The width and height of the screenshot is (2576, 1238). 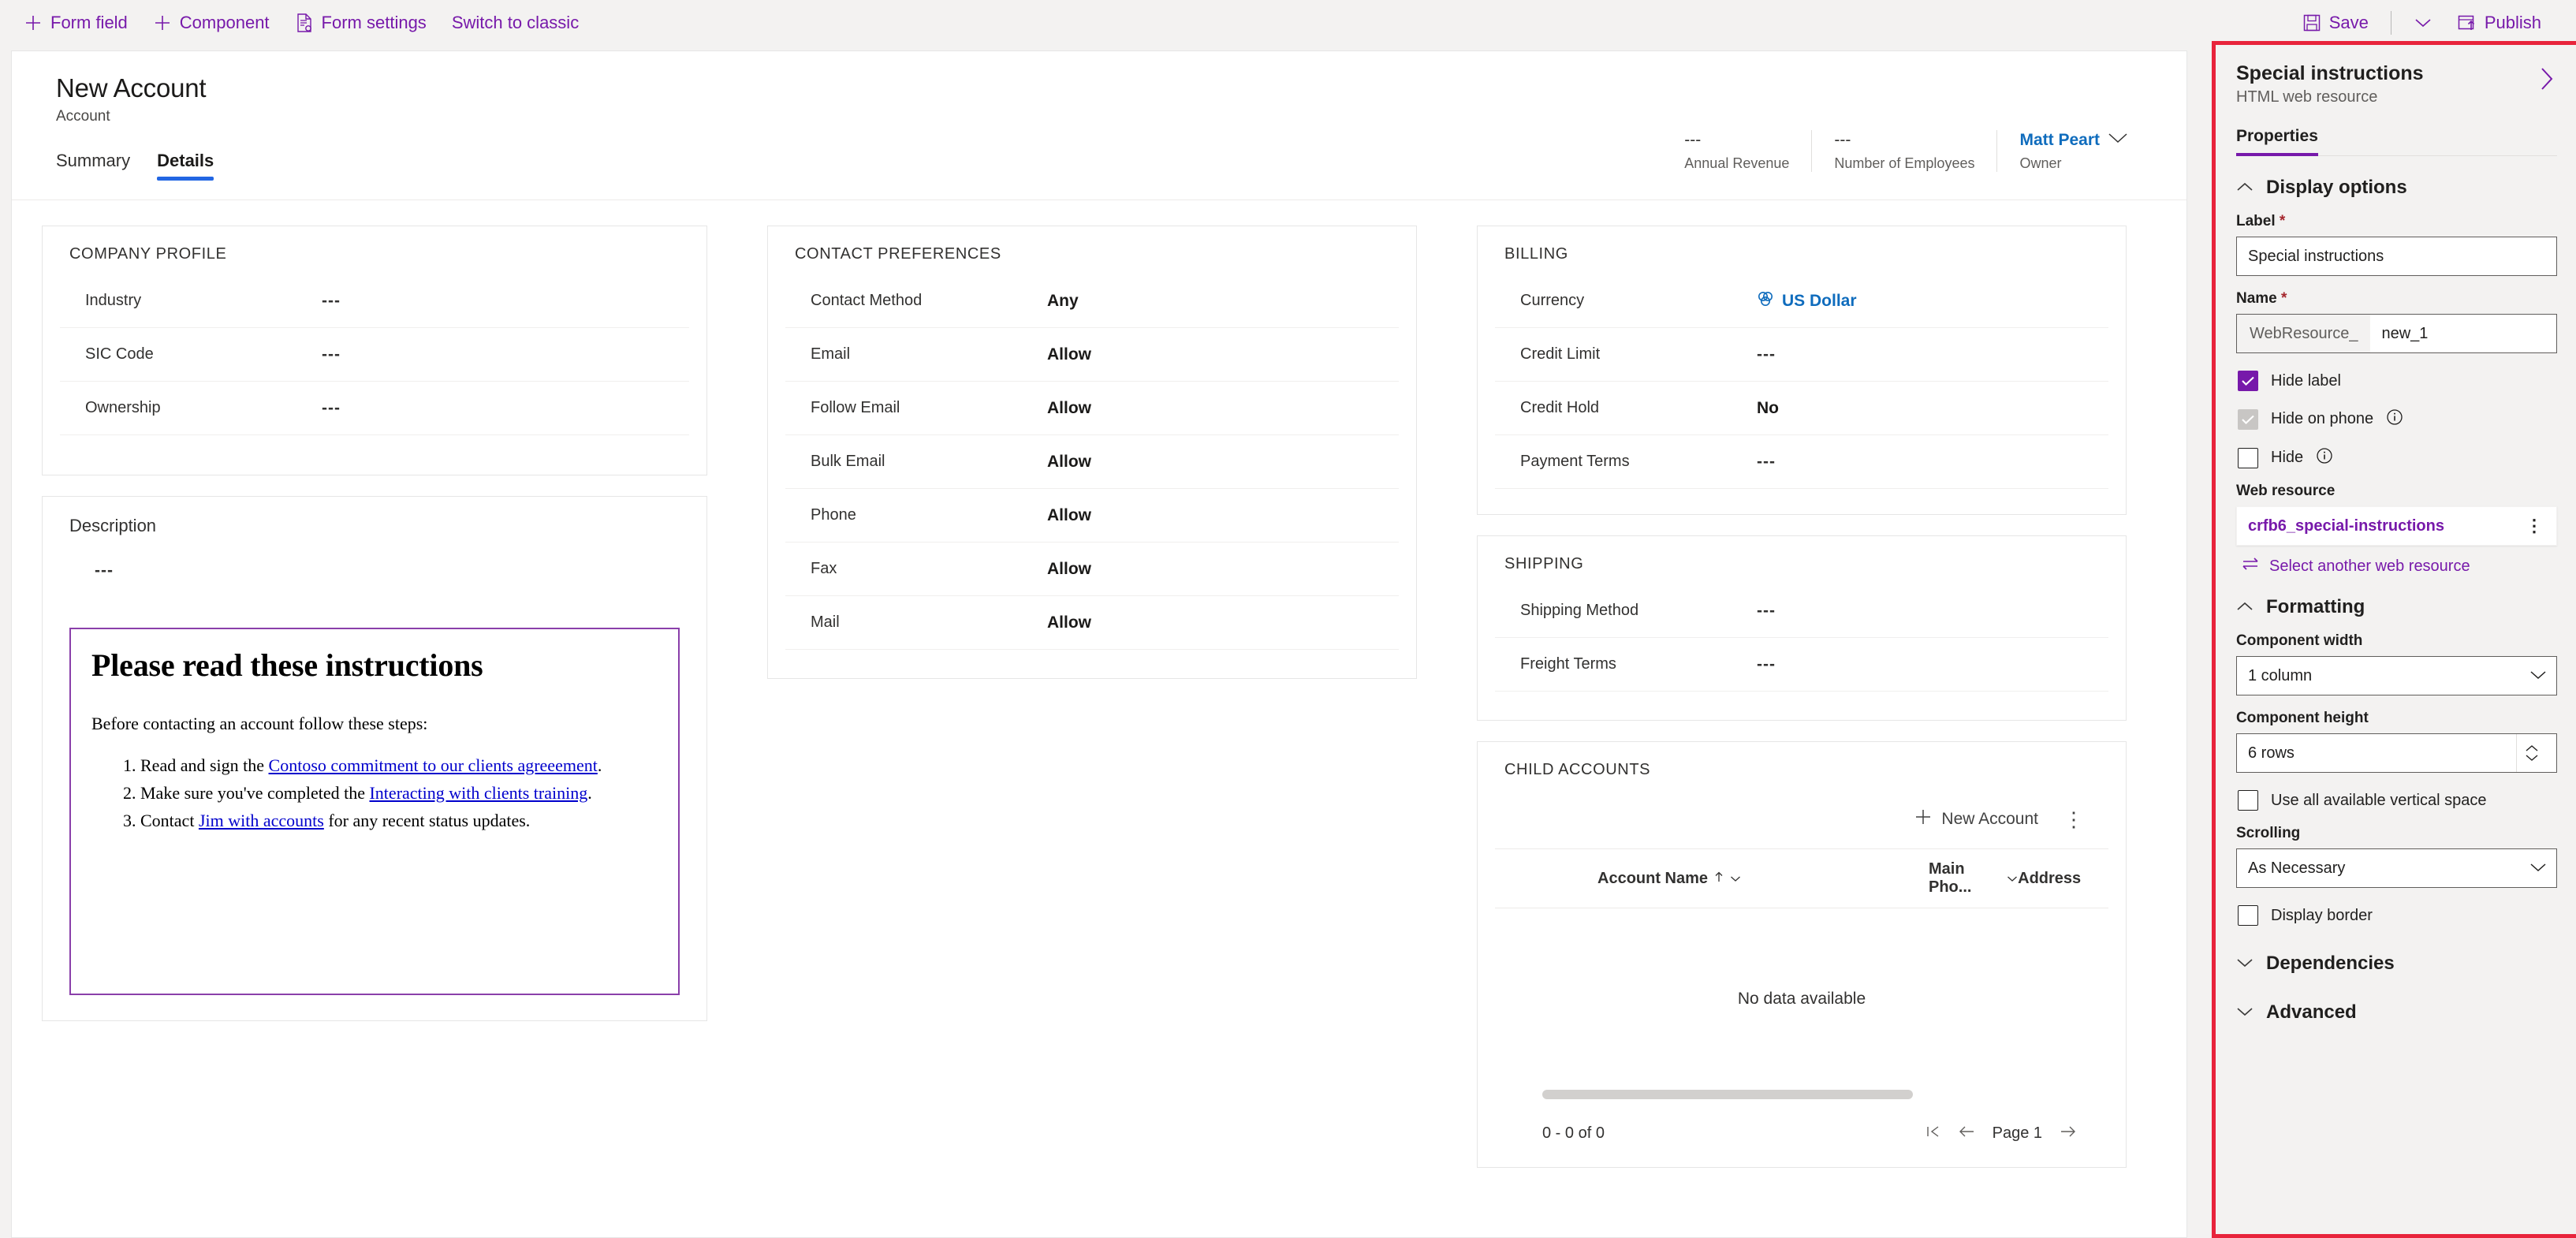 I want to click on add-form-field-button: Form field, so click(x=75, y=23).